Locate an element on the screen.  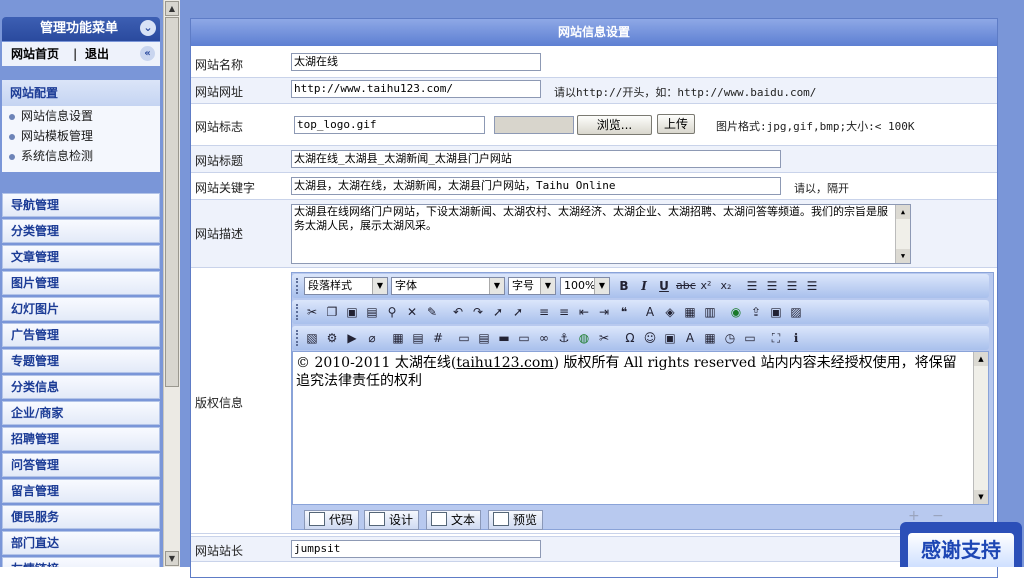
special-char-icon: Ω is located at coordinates (630, 338).